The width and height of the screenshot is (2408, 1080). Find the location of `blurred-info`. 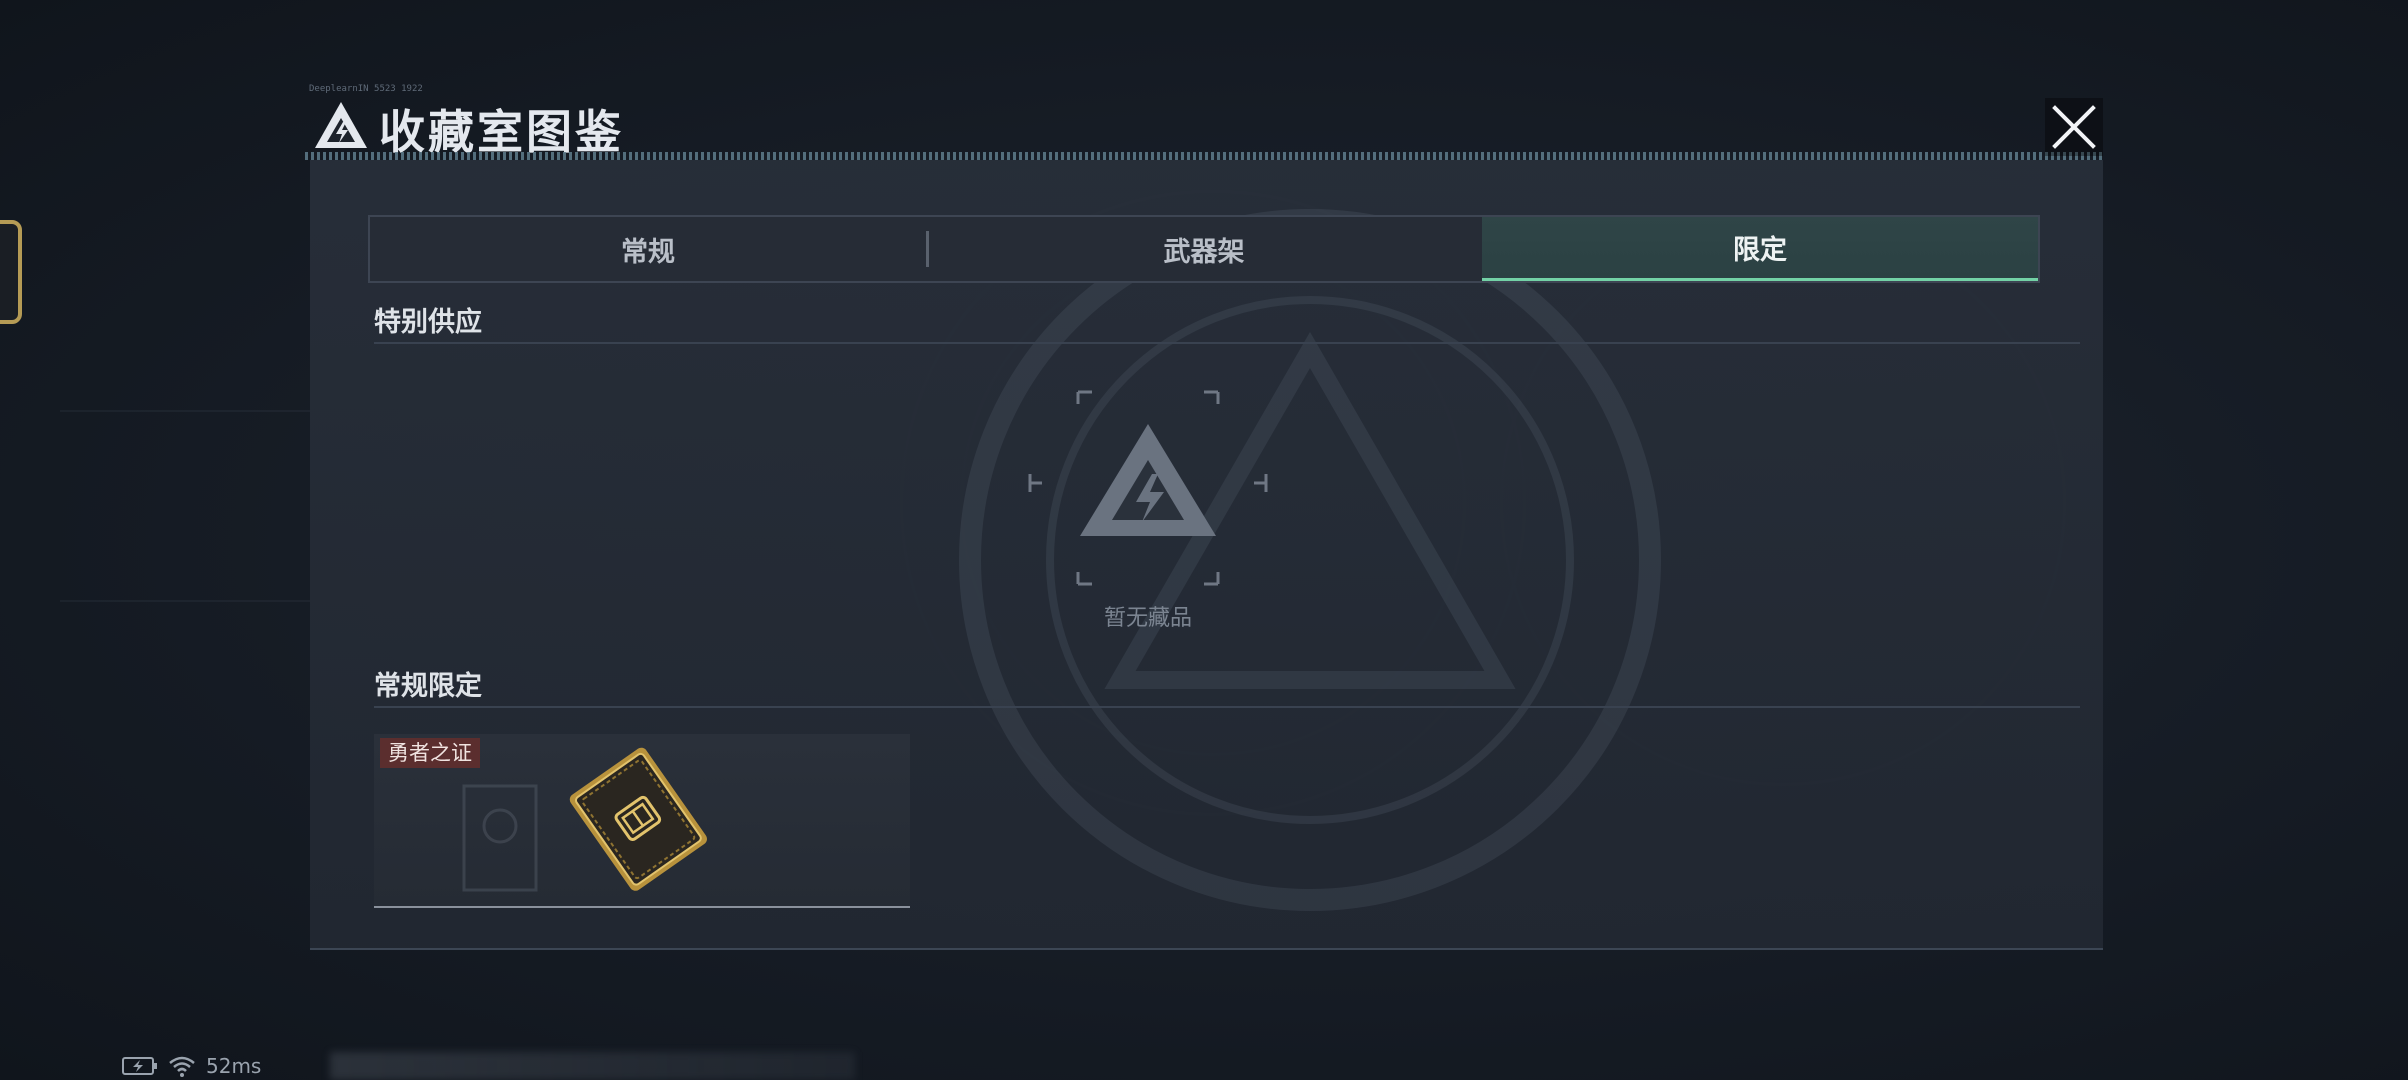

blurred-info is located at coordinates (592, 1066).